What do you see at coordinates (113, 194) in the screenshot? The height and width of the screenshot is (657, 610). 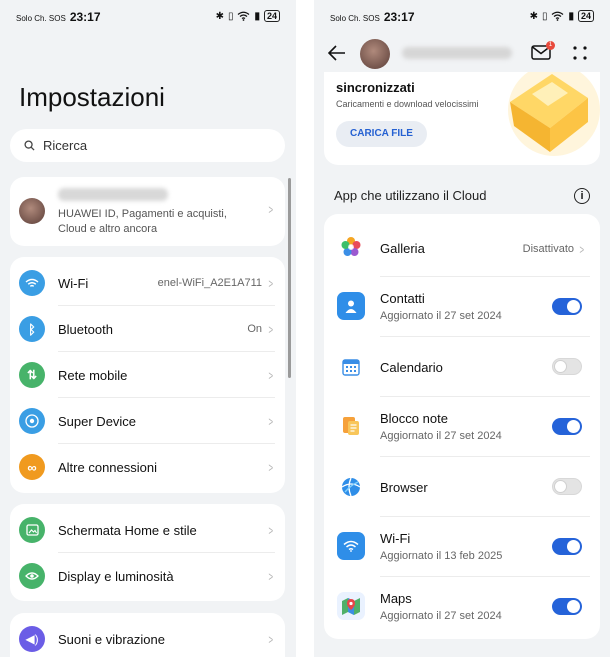 I see `account-name-blurred` at bounding box center [113, 194].